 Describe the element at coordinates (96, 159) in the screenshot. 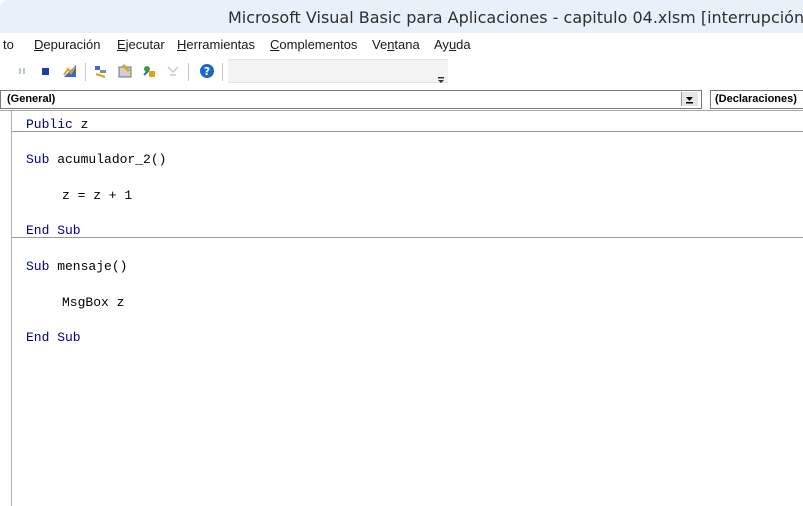

I see `code-line-2: Sub acumulador_2()` at that location.